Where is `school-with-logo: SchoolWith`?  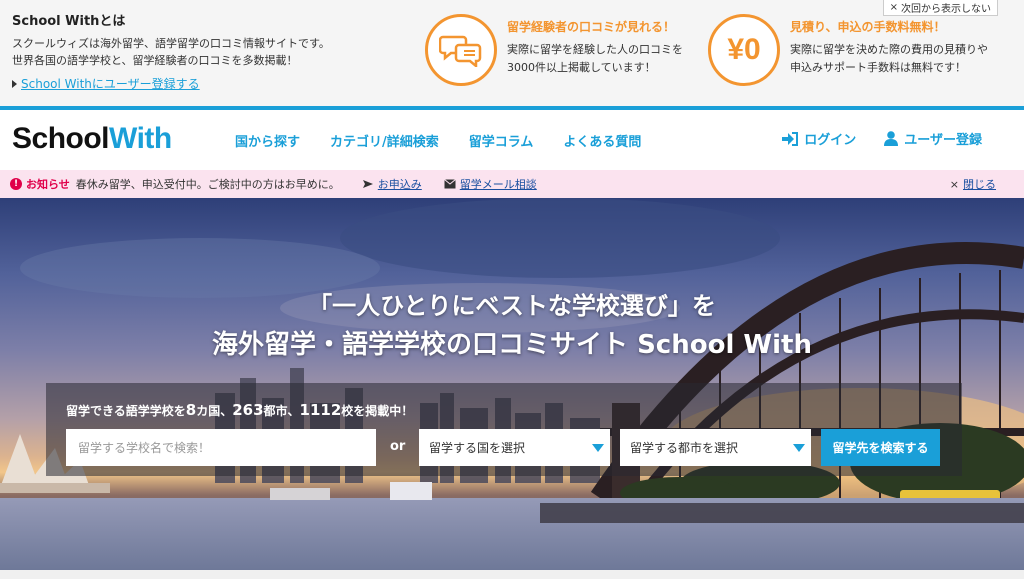
school-with-logo: SchoolWith is located at coordinates (92, 139).